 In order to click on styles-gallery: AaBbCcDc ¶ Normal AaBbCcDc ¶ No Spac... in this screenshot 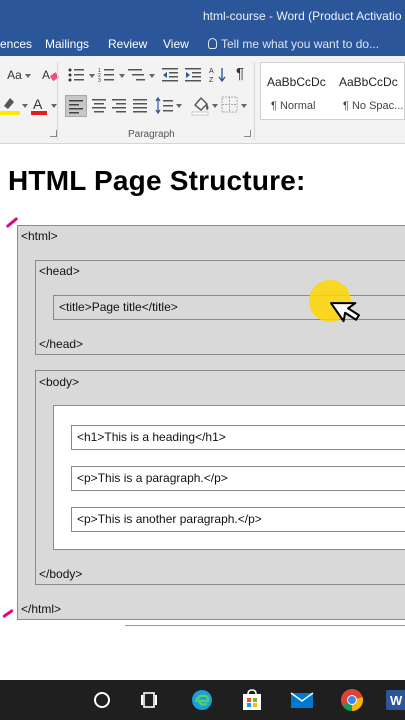, I will do `click(332, 91)`.